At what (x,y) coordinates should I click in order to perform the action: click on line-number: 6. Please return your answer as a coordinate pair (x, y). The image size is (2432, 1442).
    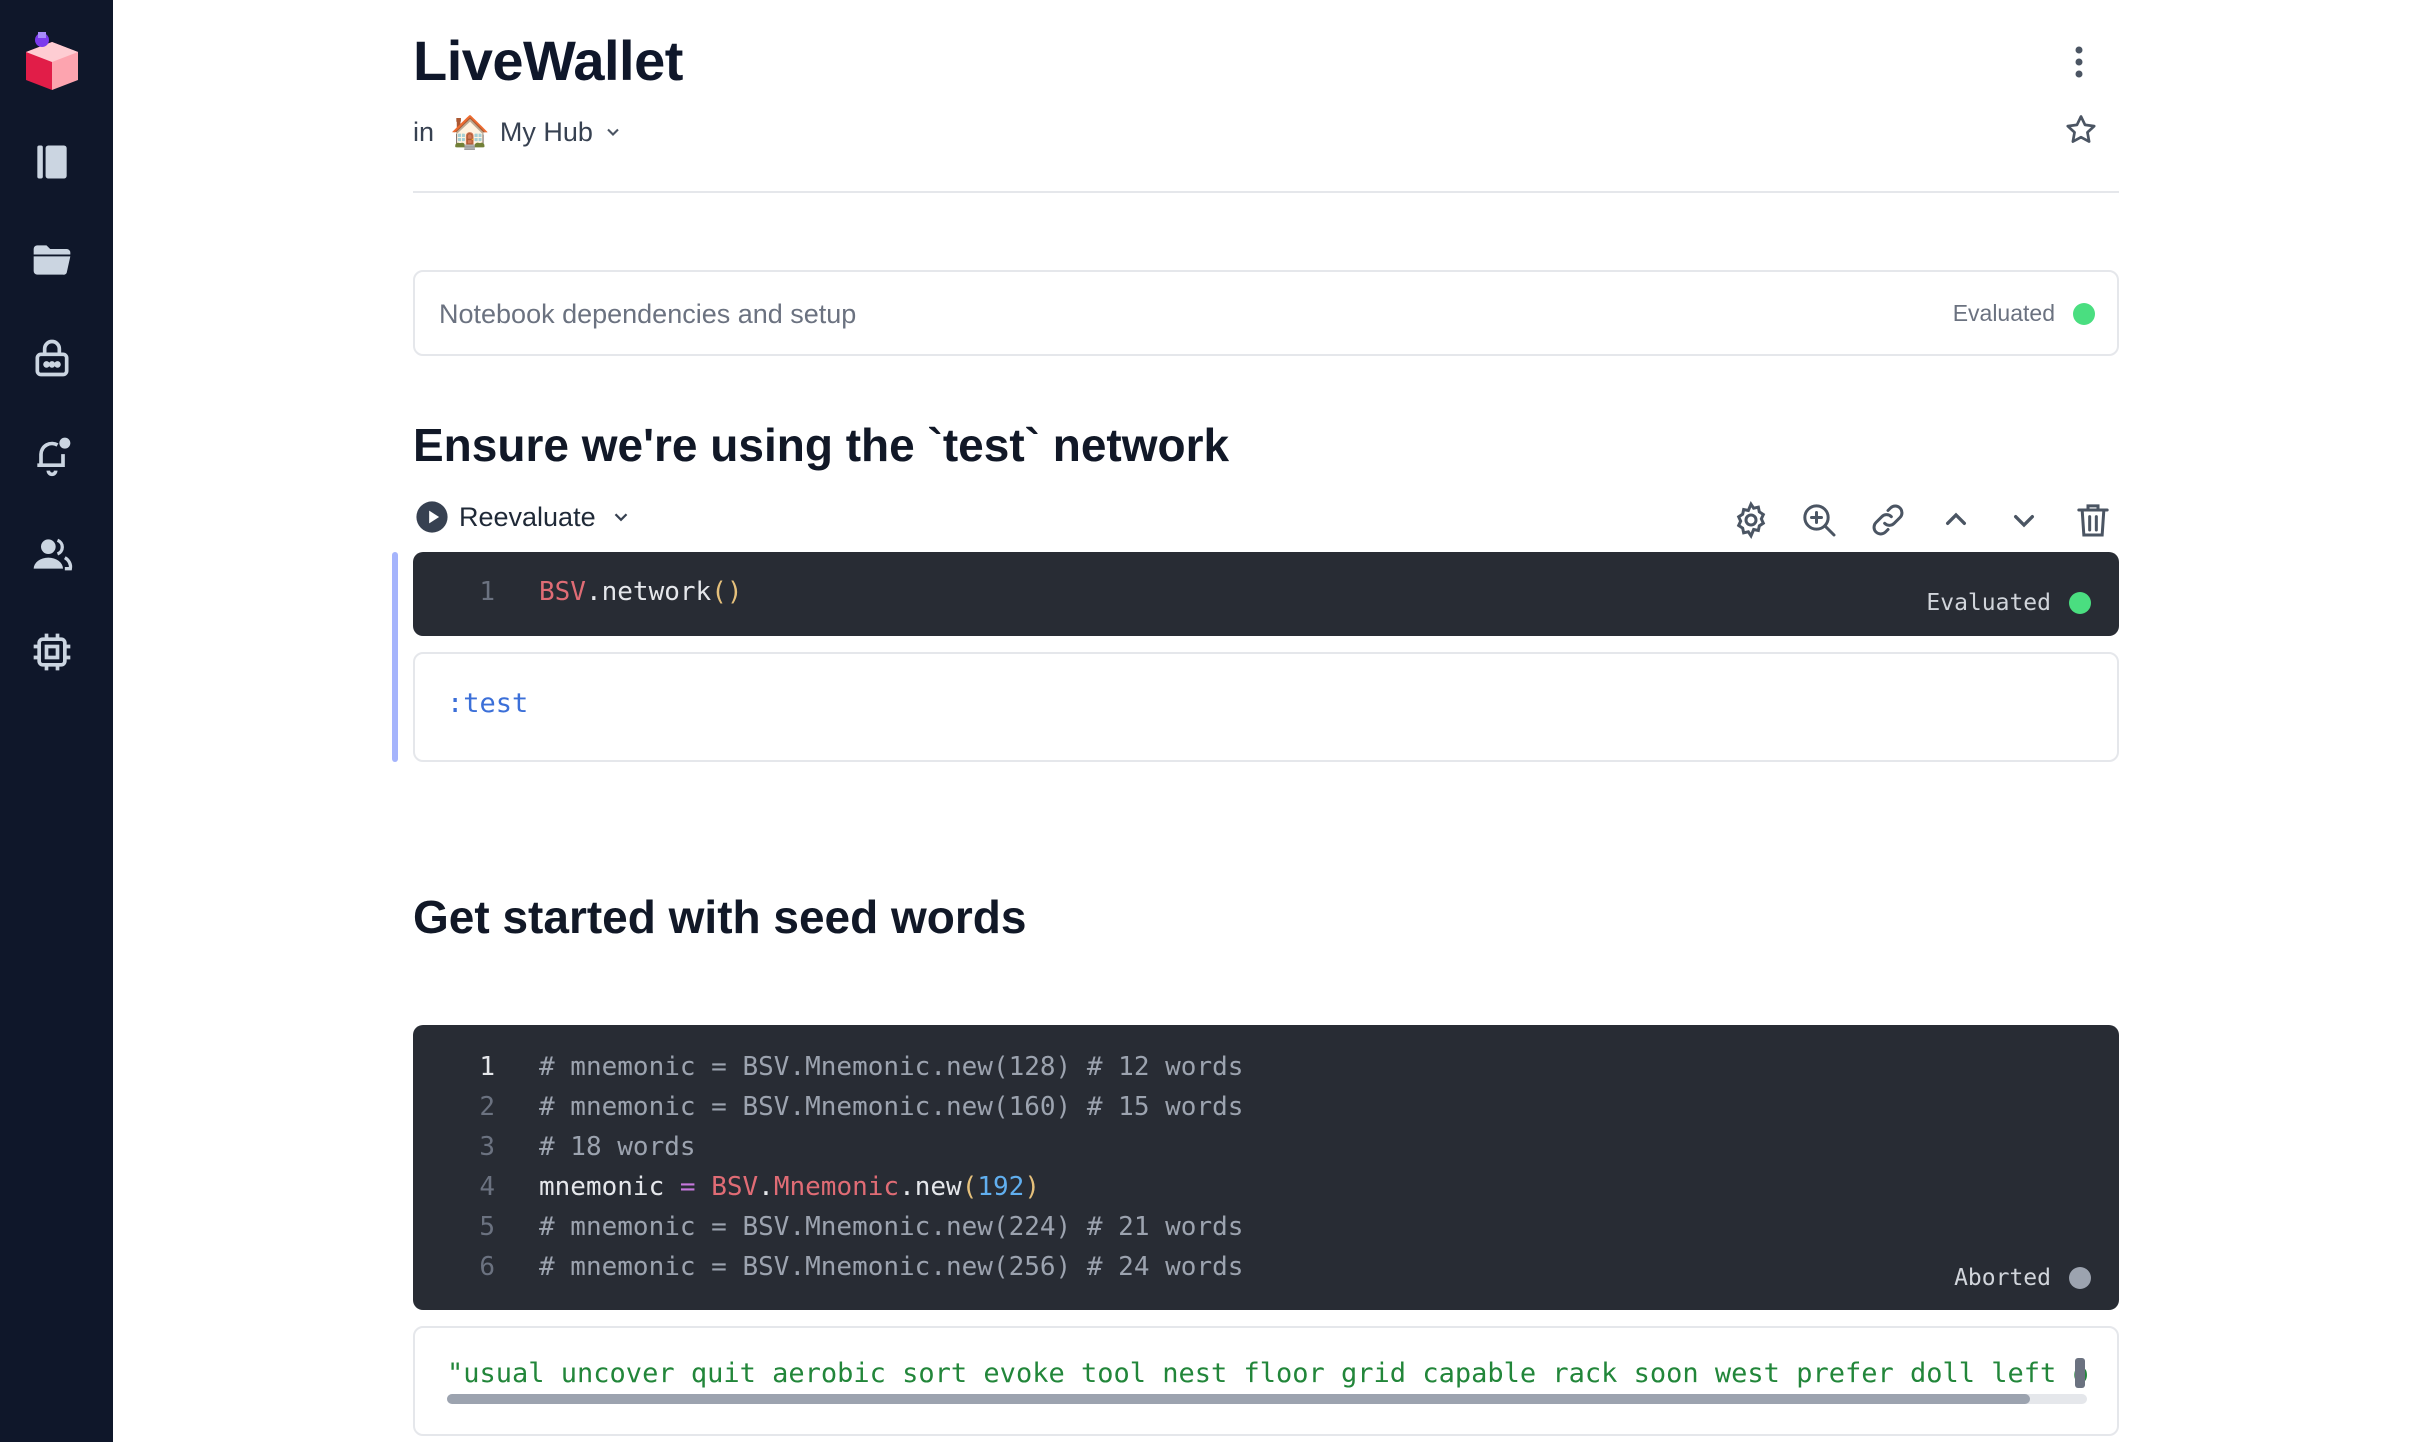
    Looking at the image, I should click on (487, 1267).